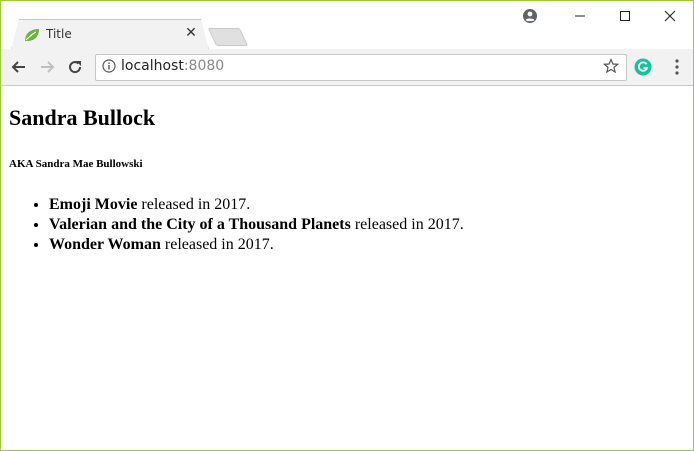 Image resolution: width=694 pixels, height=451 pixels. Describe the element at coordinates (152, 66) in the screenshot. I see `url-host: localhost` at that location.